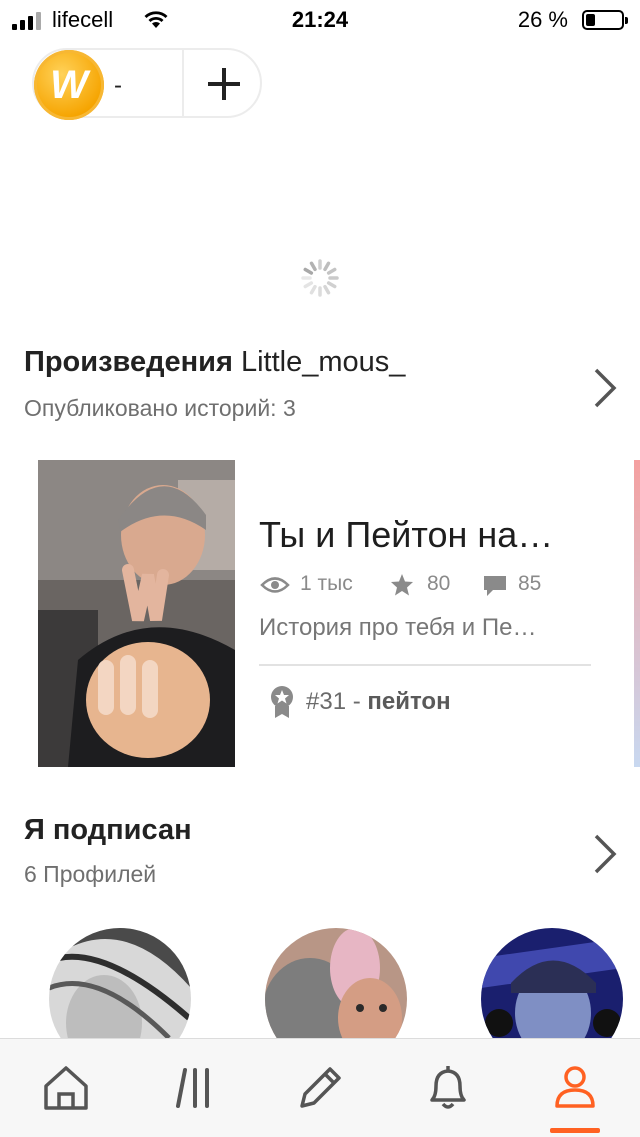  Describe the element at coordinates (320, 278) in the screenshot. I see `loading-spinner-icon` at that location.